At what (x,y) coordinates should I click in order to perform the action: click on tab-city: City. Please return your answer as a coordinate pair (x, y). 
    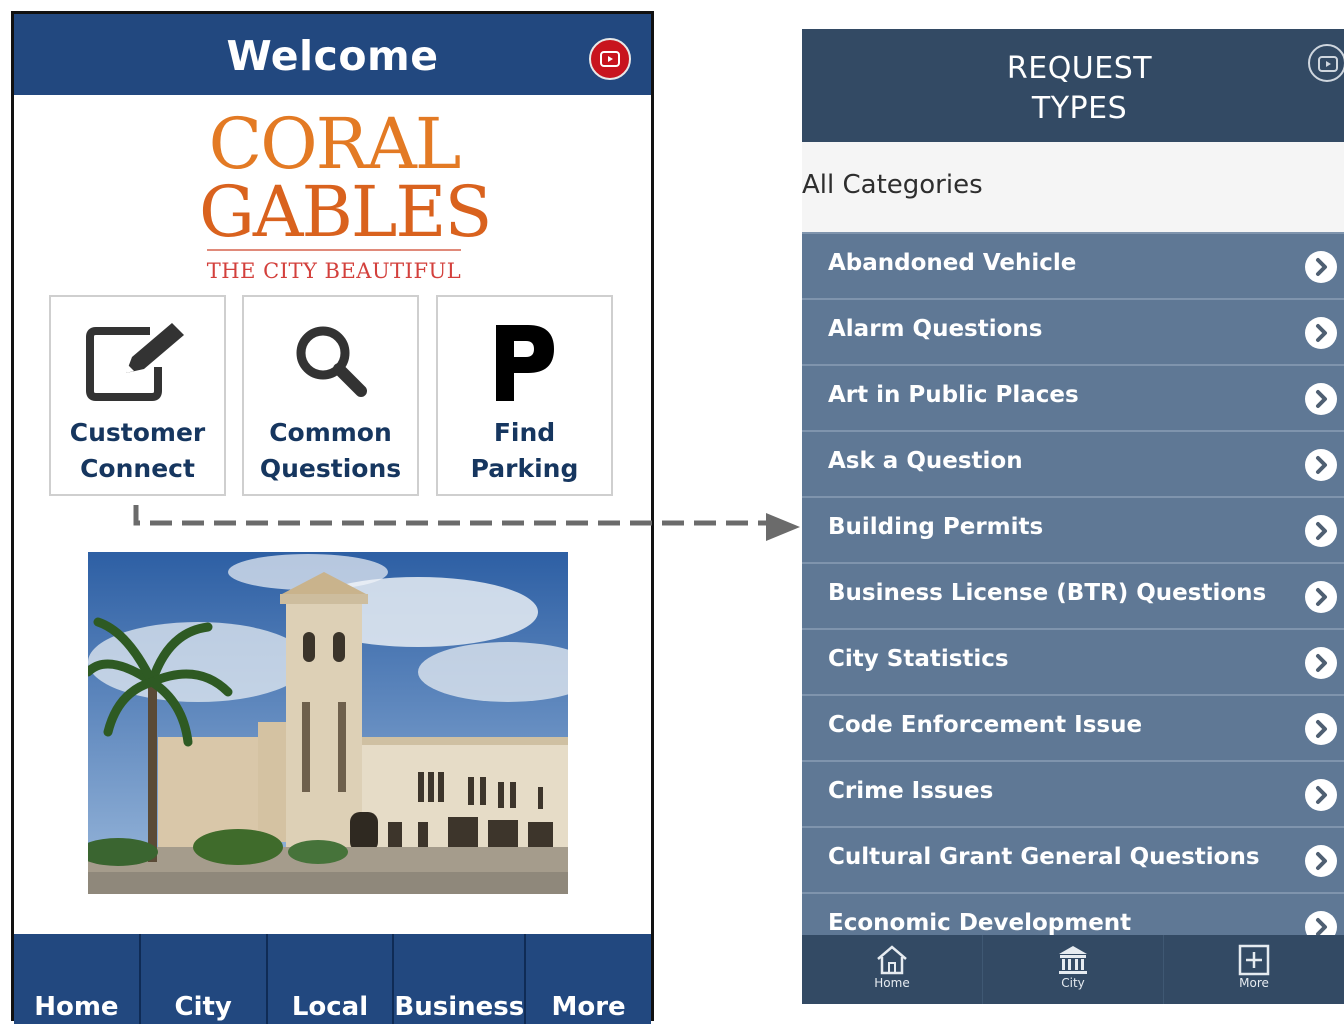
    Looking at the image, I should click on (1073, 969).